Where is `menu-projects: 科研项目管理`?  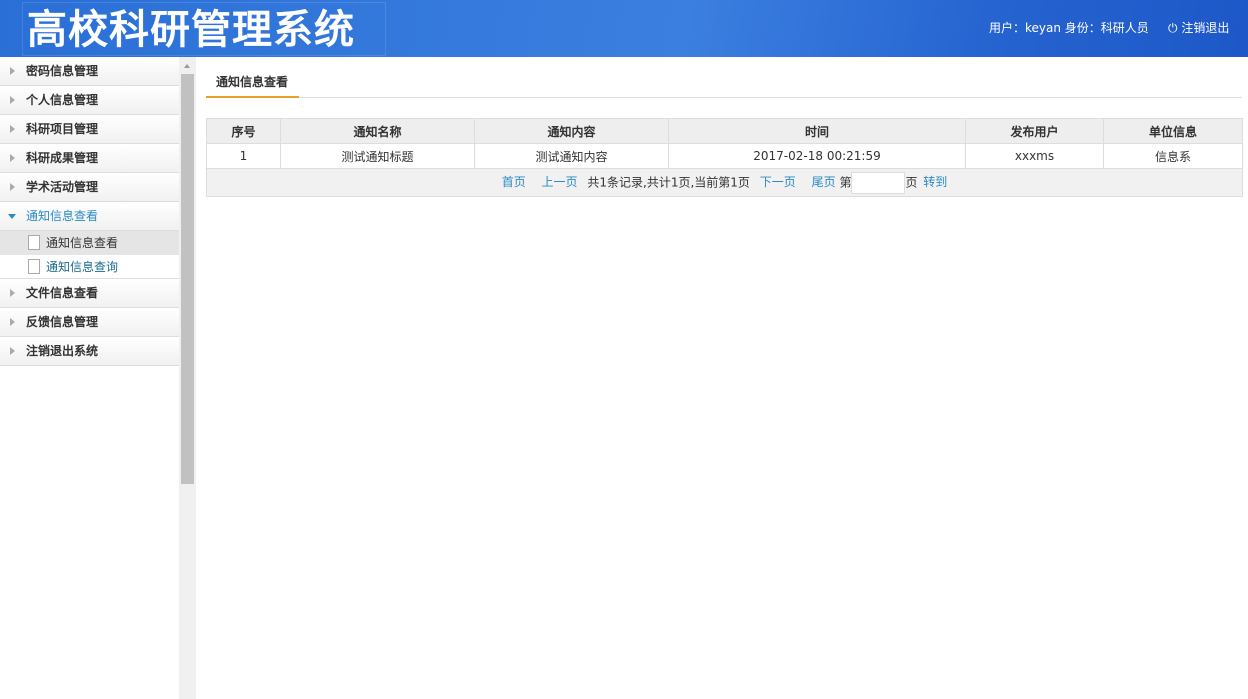
menu-projects: 科研项目管理 is located at coordinates (89, 129).